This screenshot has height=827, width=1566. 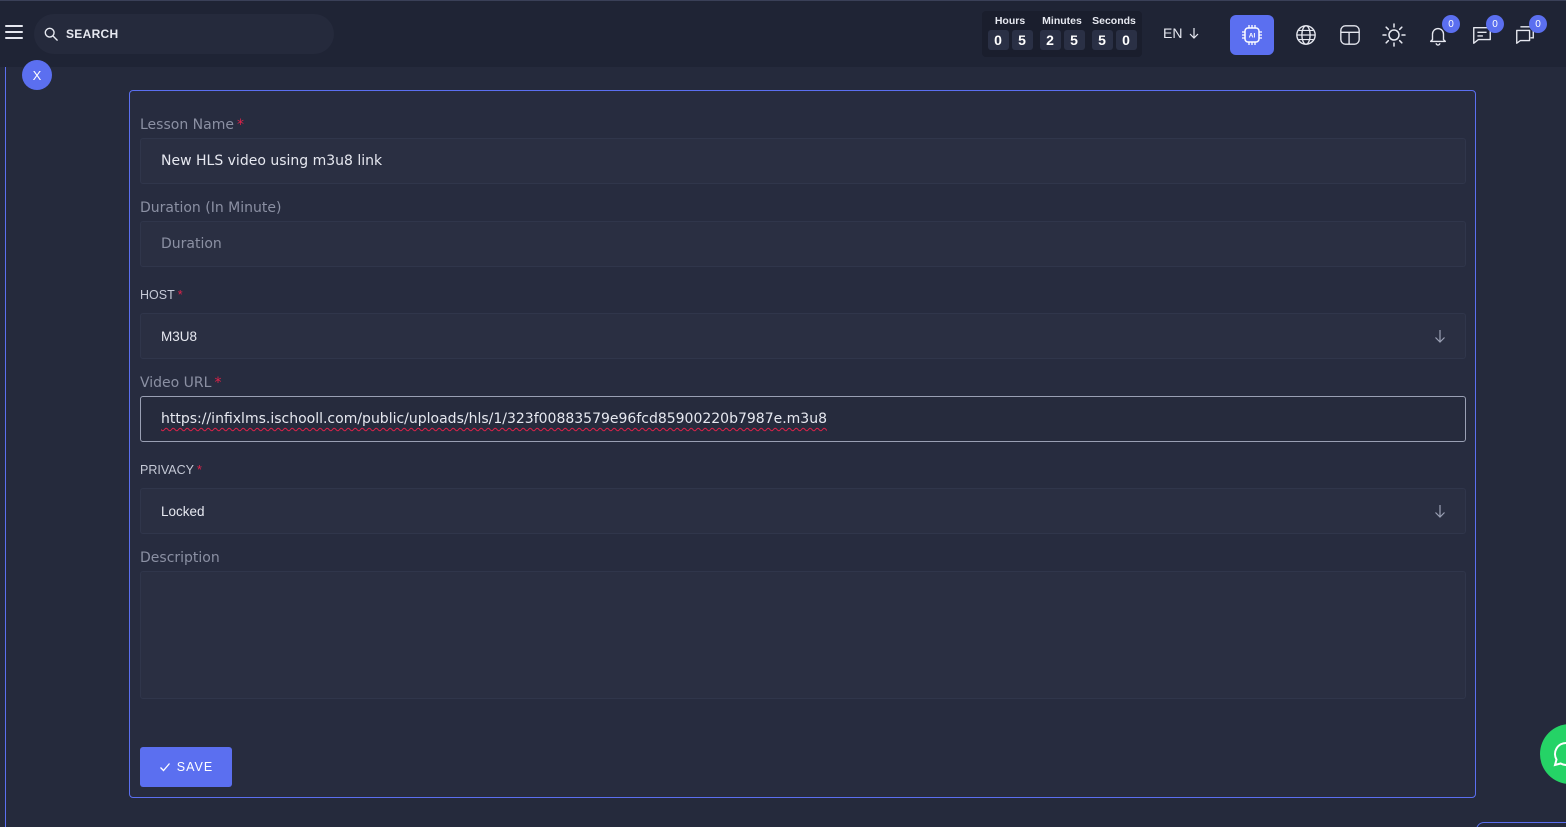 I want to click on sun-icon, so click(x=1394, y=35).